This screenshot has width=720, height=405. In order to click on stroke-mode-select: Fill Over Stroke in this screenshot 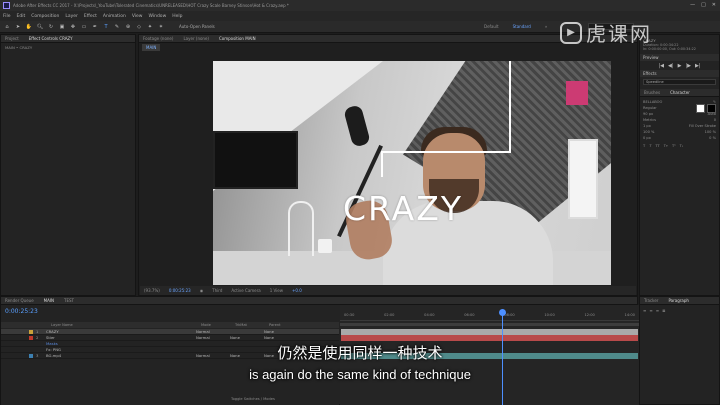, I will do `click(702, 126)`.